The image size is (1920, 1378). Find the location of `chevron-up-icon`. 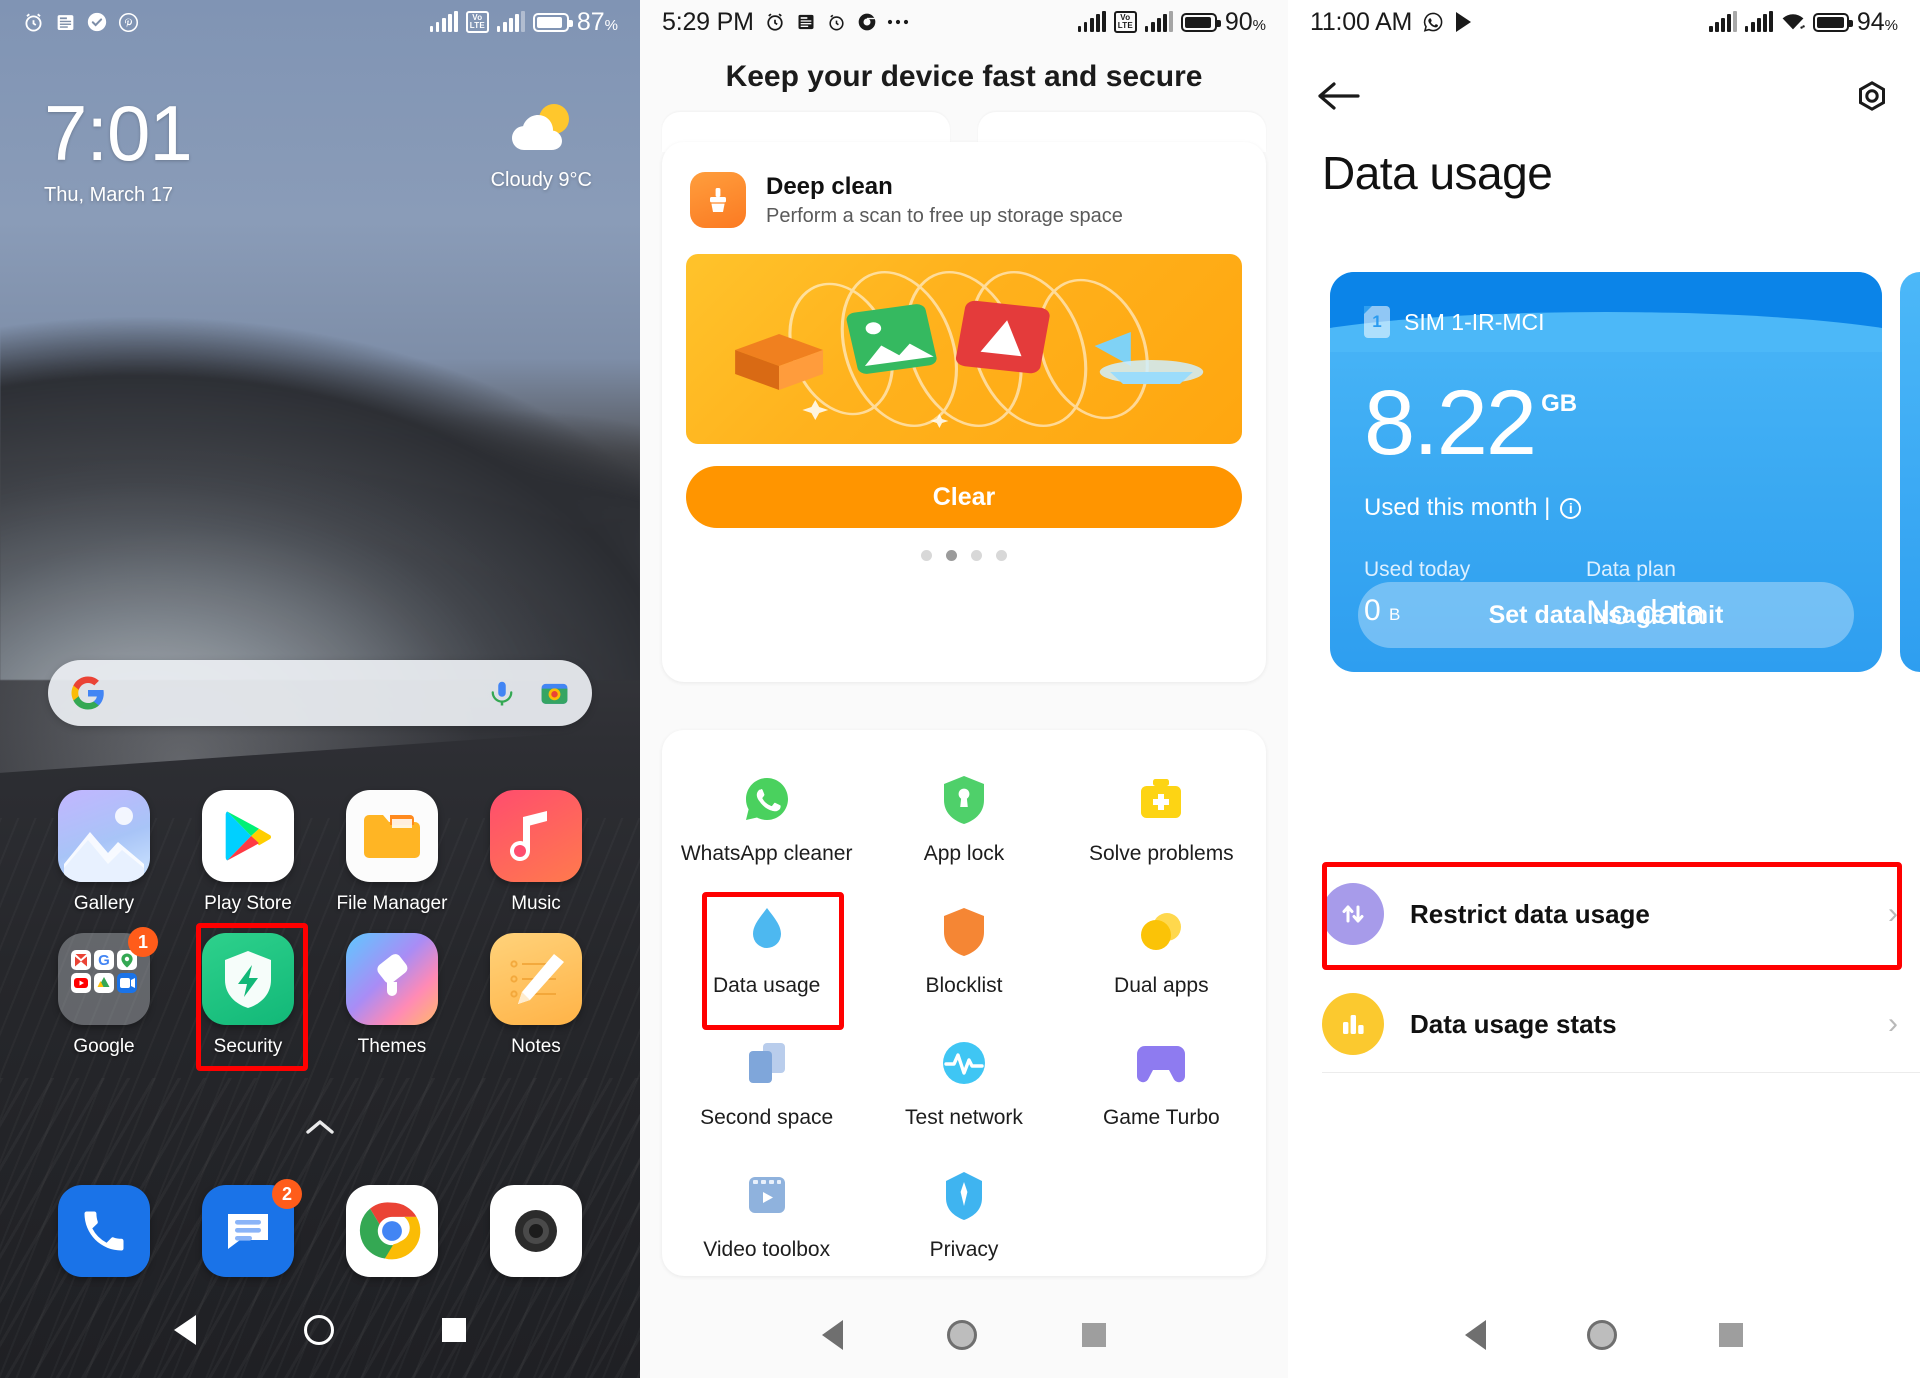

chevron-up-icon is located at coordinates (320, 1129).